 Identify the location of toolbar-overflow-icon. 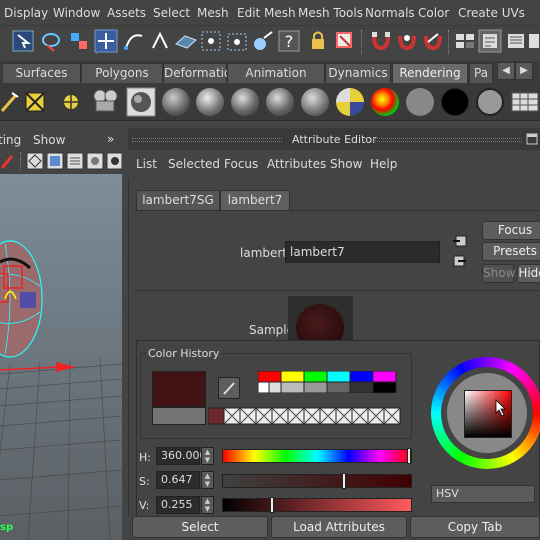
(533, 41).